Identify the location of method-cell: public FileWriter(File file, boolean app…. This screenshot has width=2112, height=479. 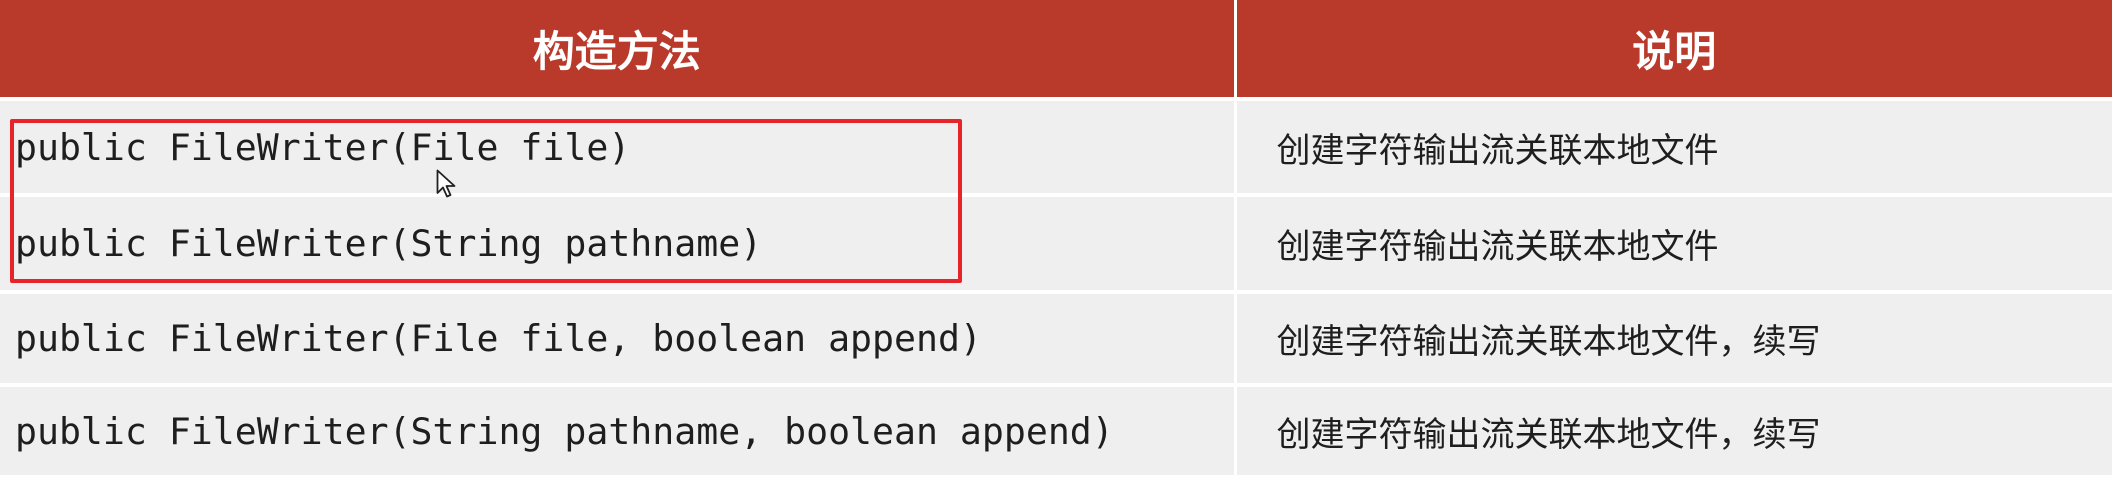
(618, 339).